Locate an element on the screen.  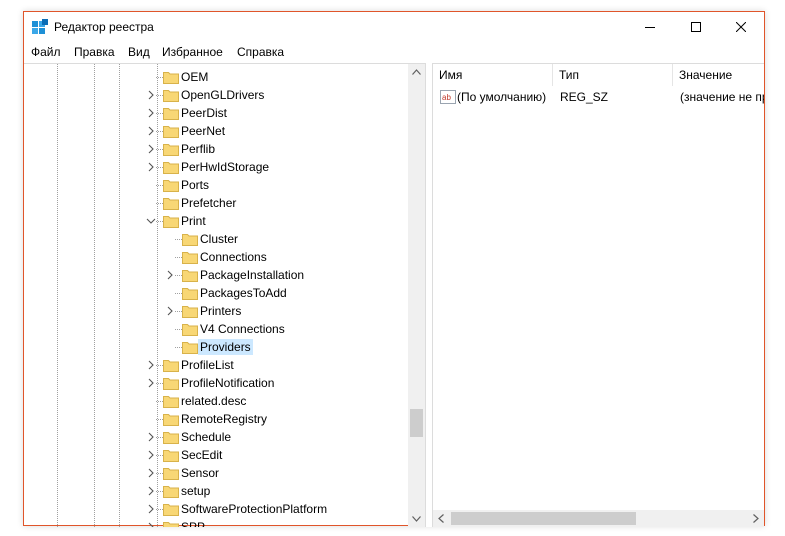
tree-item-label: OpenGLDrivers is located at coordinates (223, 95).